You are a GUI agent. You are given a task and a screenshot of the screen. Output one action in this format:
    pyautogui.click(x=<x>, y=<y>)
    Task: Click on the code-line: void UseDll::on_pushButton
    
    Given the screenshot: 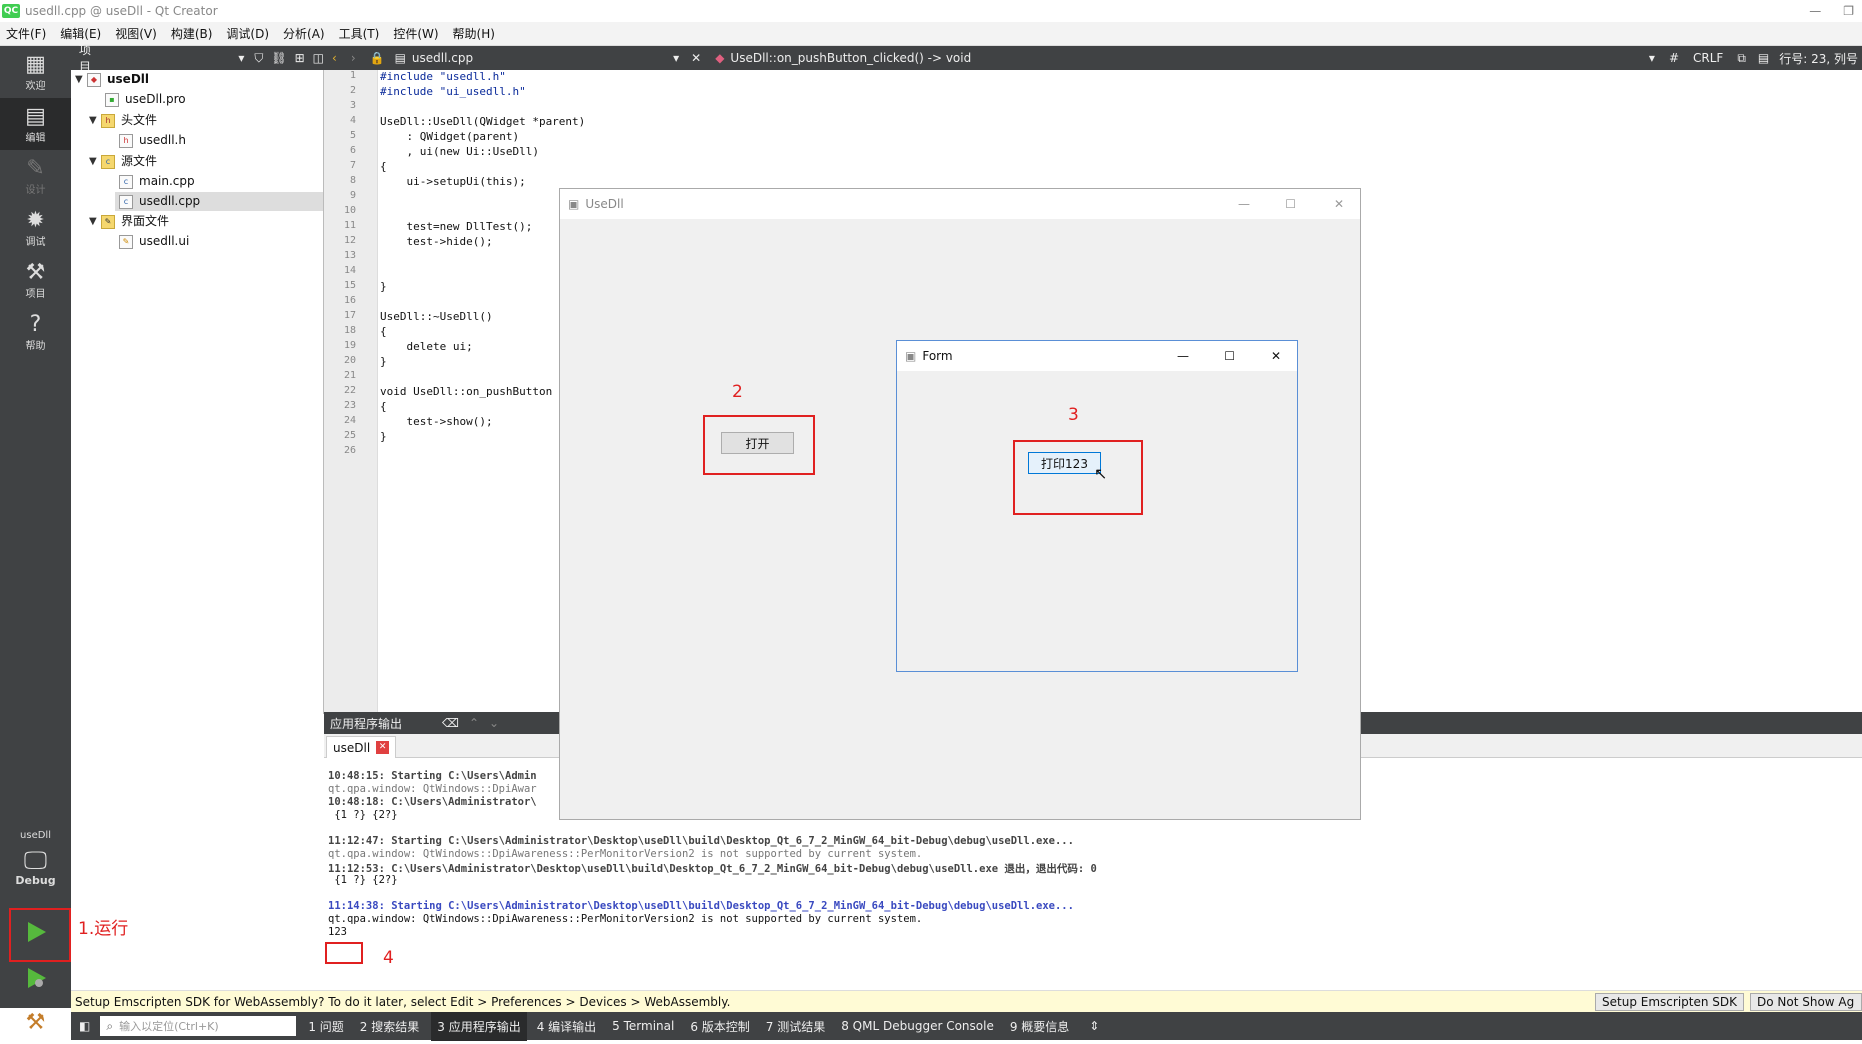 What is the action you would take?
    pyautogui.click(x=466, y=391)
    